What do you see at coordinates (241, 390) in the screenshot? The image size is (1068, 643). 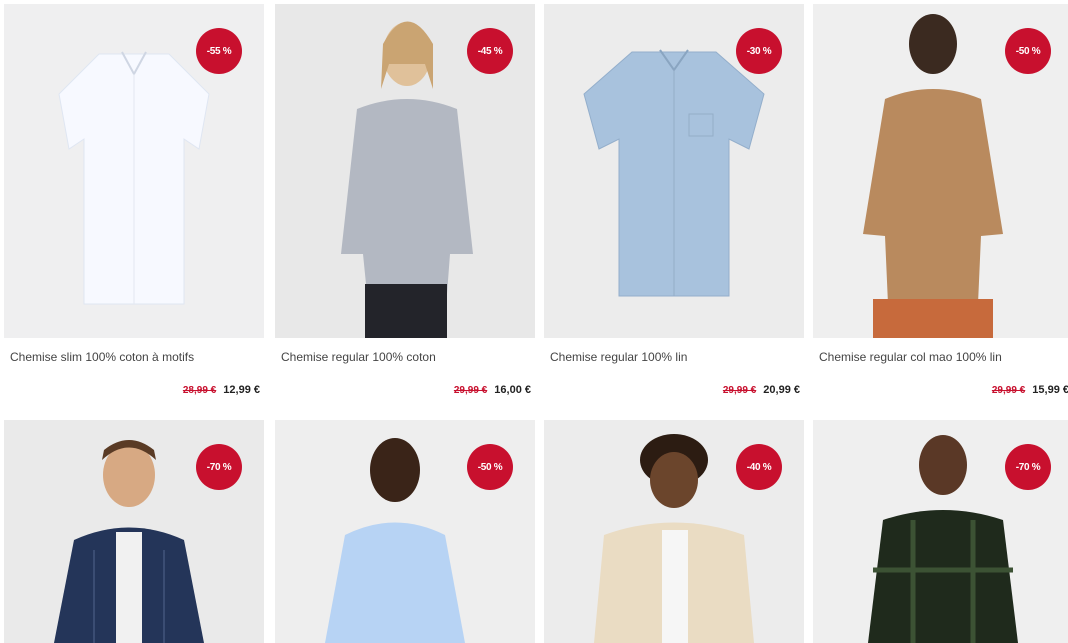 I see `new-price: 12,99 €` at bounding box center [241, 390].